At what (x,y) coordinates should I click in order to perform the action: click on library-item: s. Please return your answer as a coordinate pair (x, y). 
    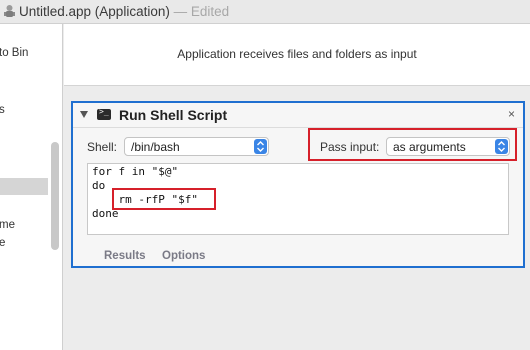
    Looking at the image, I should click on (2, 110).